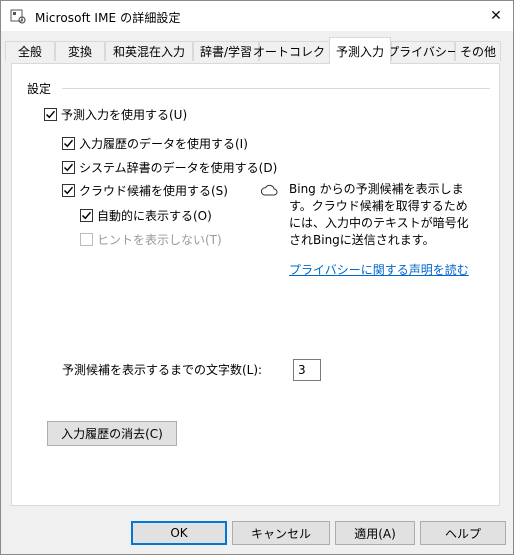 This screenshot has height=555, width=514. What do you see at coordinates (379, 269) in the screenshot?
I see `privacy-statement-link: プライバシーに関する声明を読む` at bounding box center [379, 269].